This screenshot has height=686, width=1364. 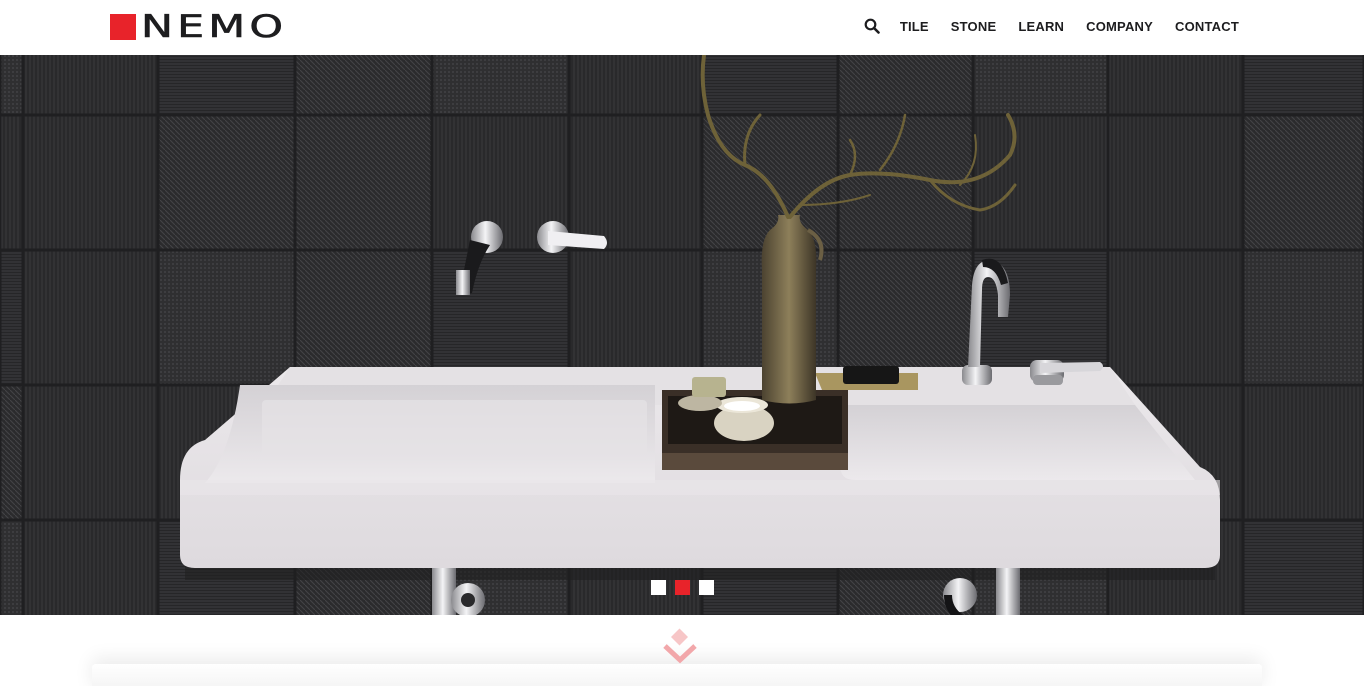 What do you see at coordinates (1207, 27) in the screenshot?
I see `nav-item-contact: CONTACT` at bounding box center [1207, 27].